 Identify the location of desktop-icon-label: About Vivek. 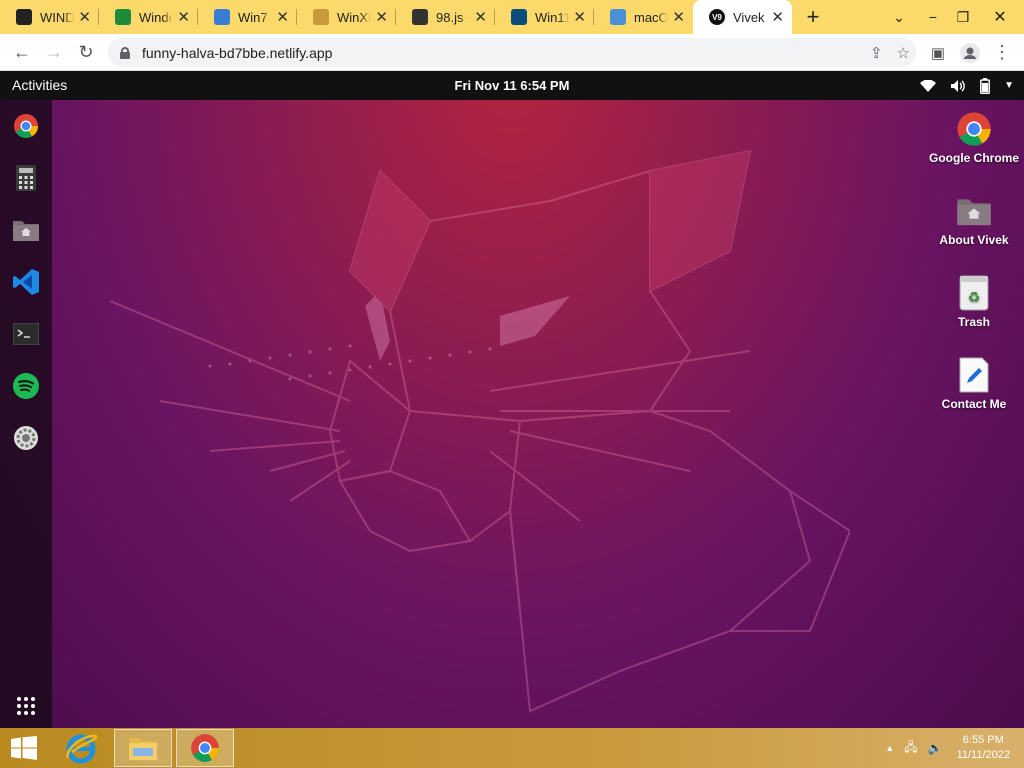
(974, 240).